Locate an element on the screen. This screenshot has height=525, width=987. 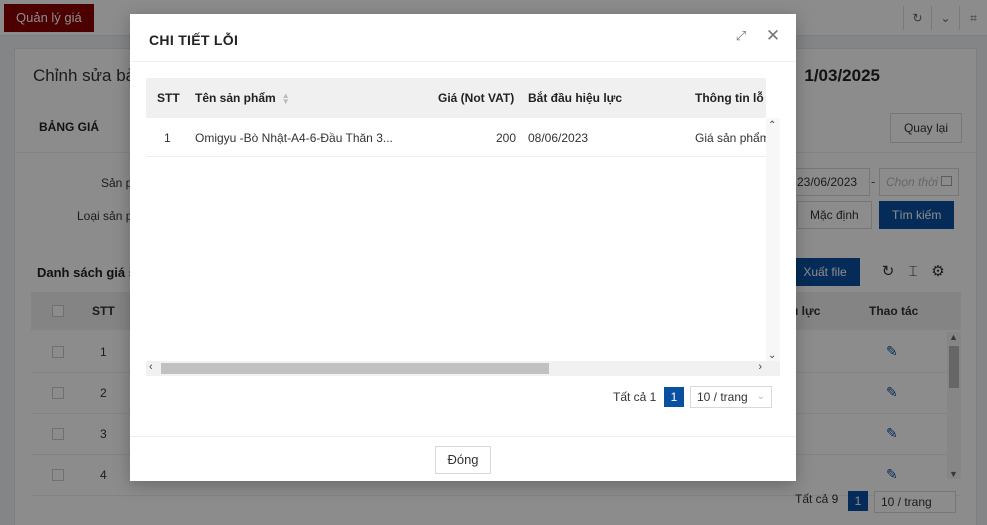
expand-icon: ⤢ is located at coordinates (741, 36).